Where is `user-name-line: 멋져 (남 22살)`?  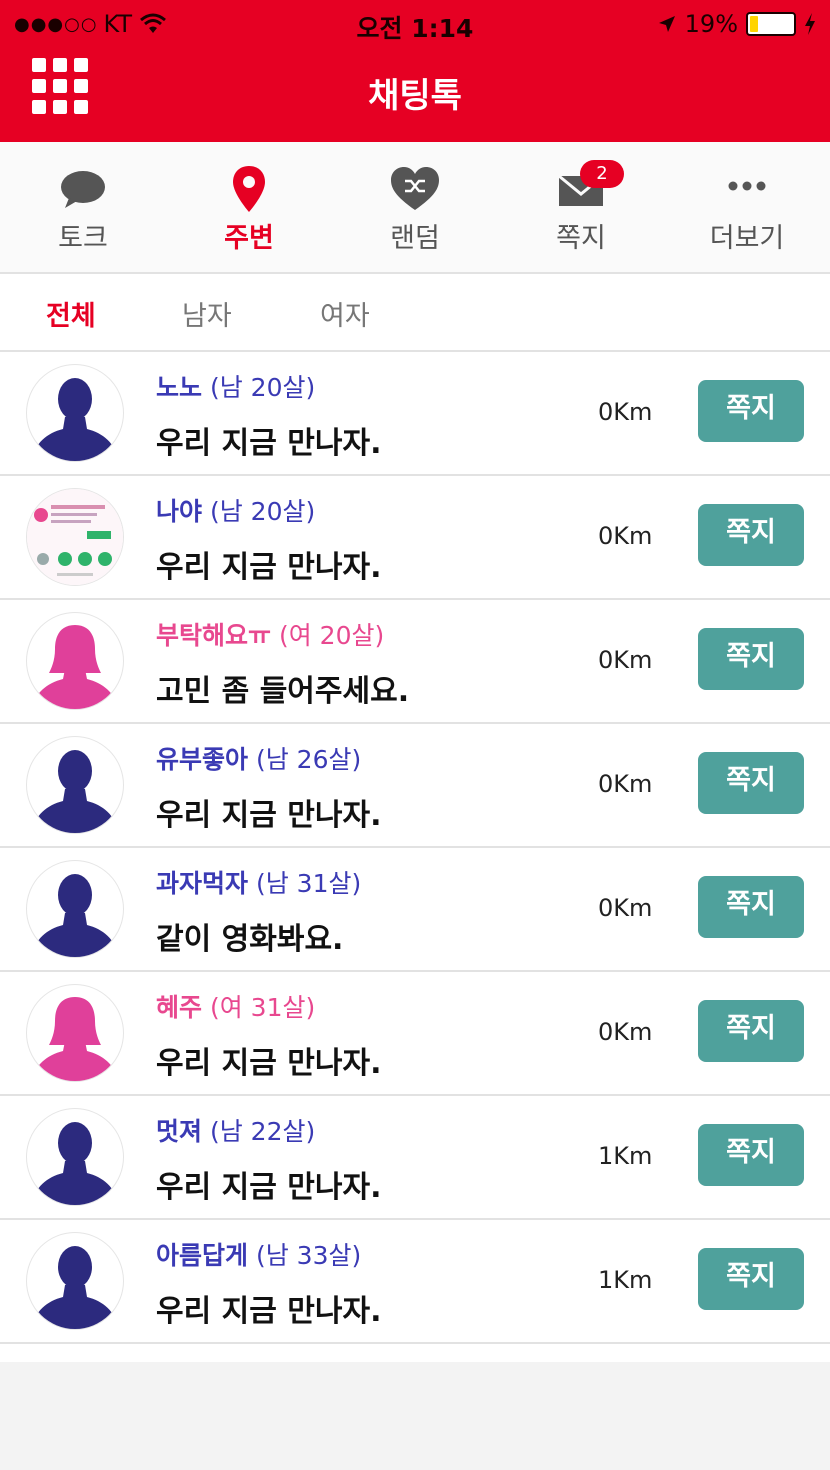 user-name-line: 멋져 (남 22살) is located at coordinates (235, 1130).